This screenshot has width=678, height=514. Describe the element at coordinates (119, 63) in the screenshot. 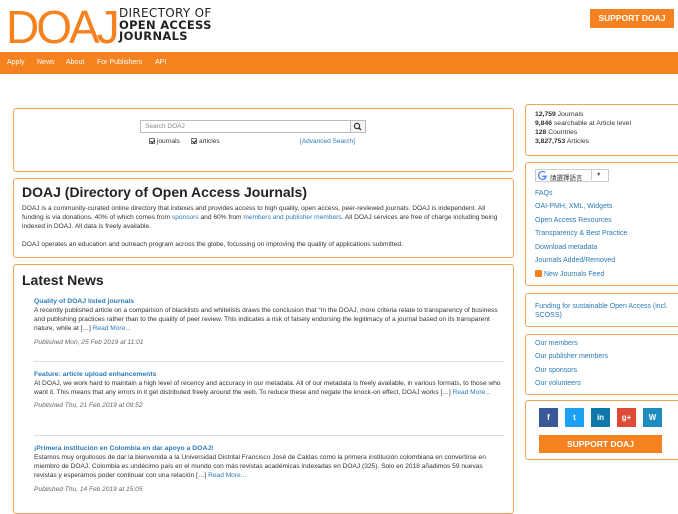

I see `nav-for-publishers: For Publishers` at that location.